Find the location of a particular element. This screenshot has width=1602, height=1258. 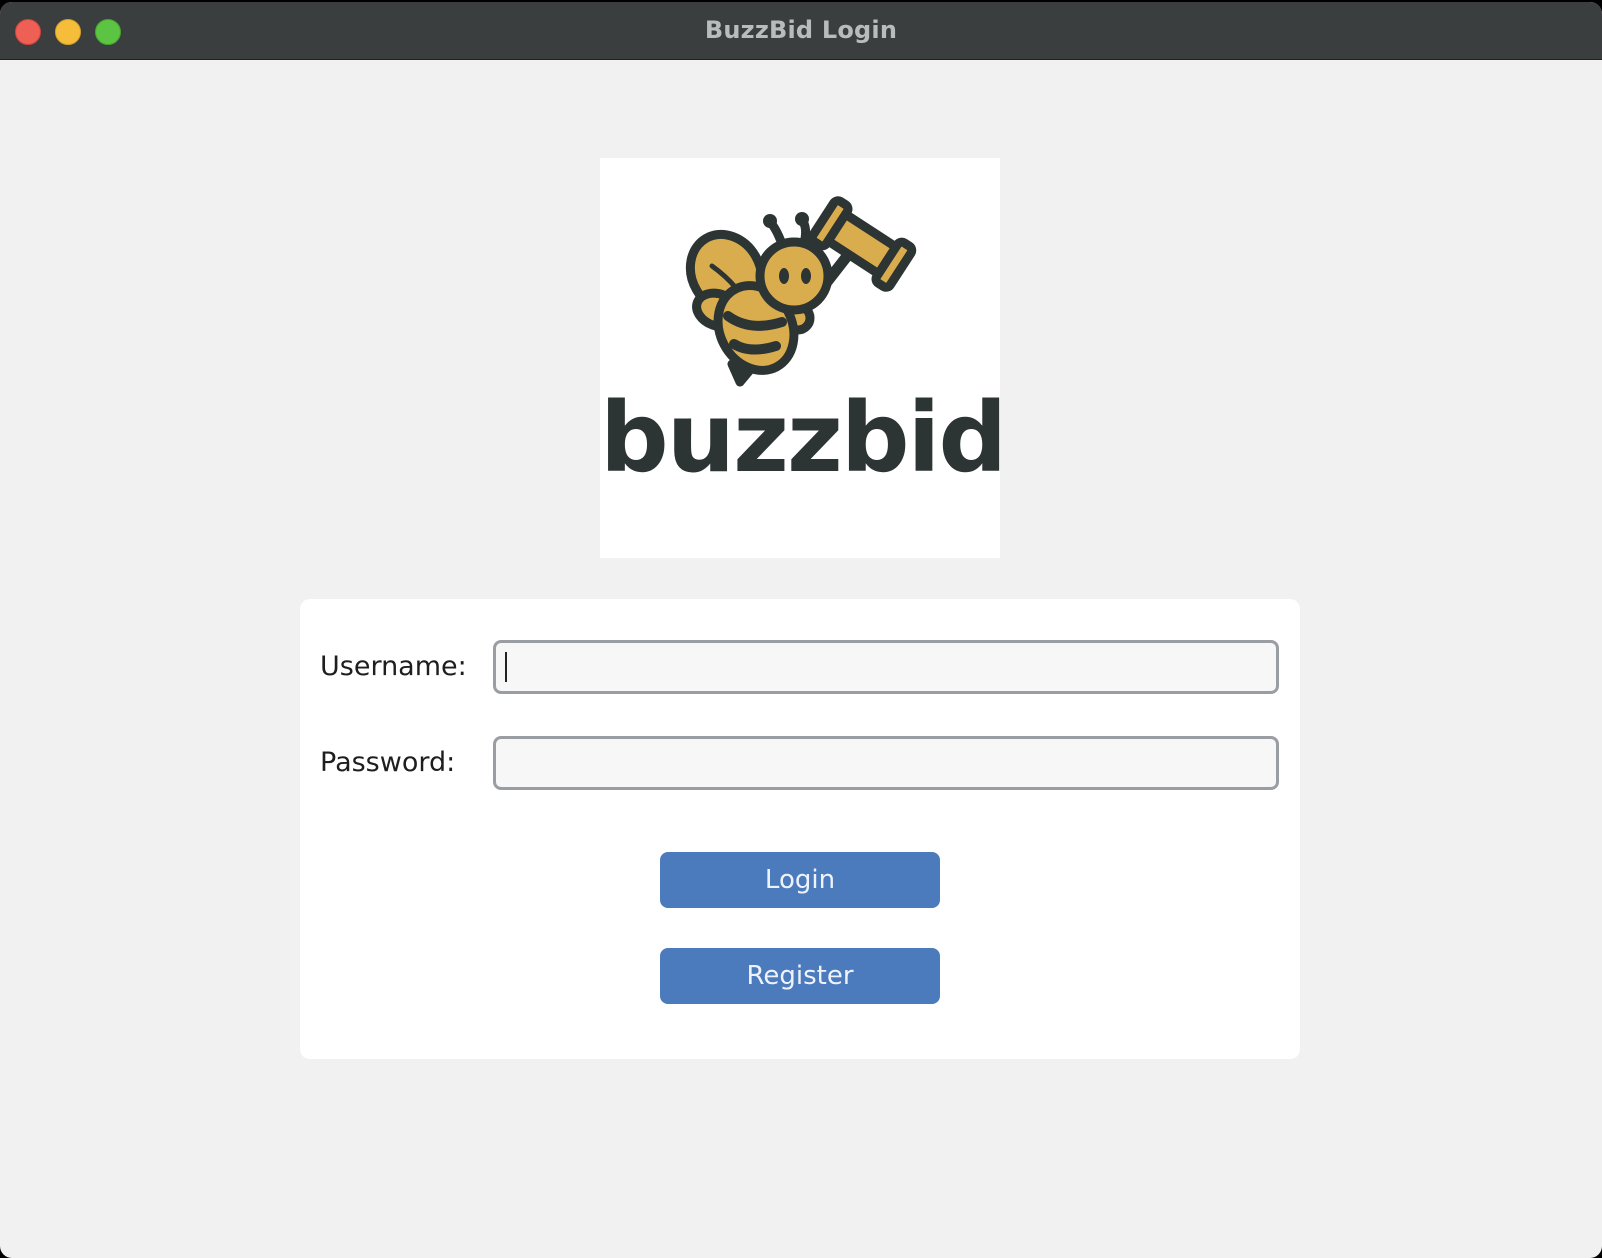

buzzbid-logo: buzzbid is located at coordinates (803, 358).